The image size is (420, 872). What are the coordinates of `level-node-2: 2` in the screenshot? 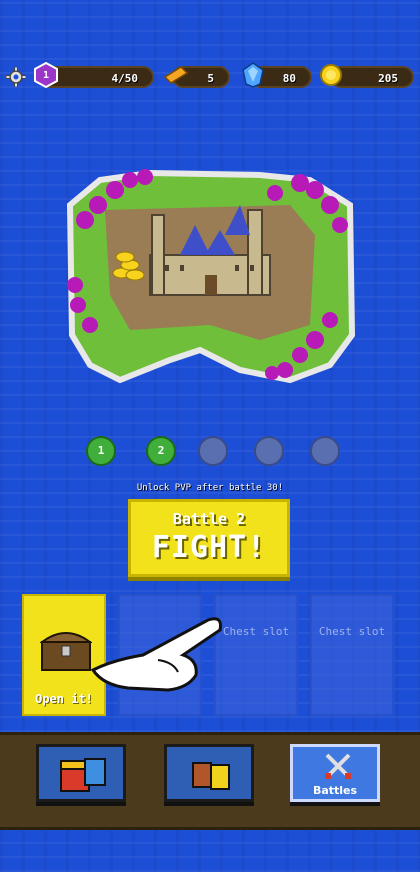 It's located at (161, 451).